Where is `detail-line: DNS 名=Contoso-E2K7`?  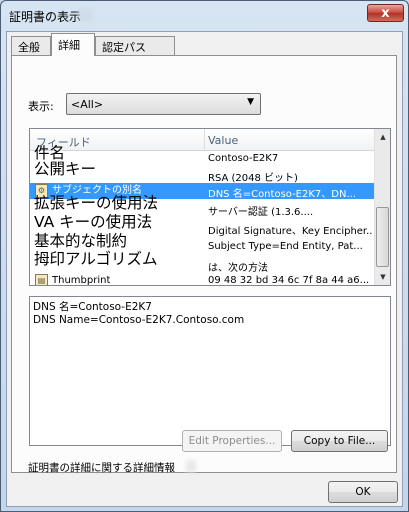 detail-line: DNS 名=Contoso-E2K7 is located at coordinates (92, 307).